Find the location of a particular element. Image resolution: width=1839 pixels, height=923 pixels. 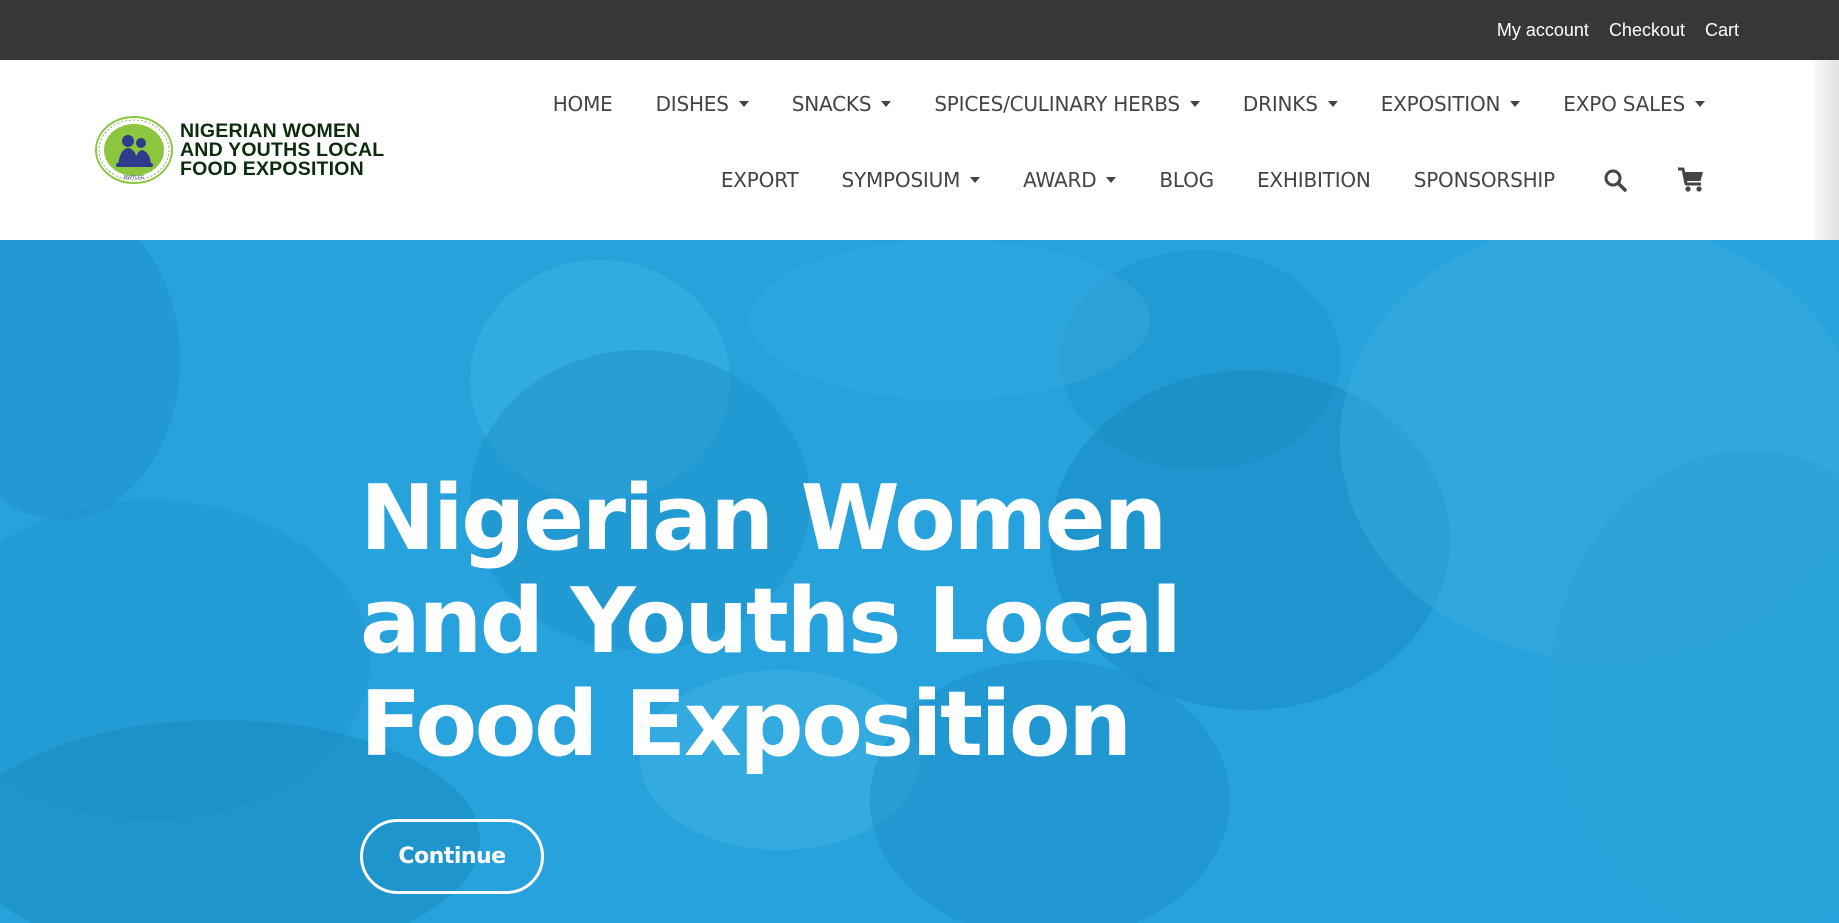

nav-drinks: DRINKS is located at coordinates (1290, 104).